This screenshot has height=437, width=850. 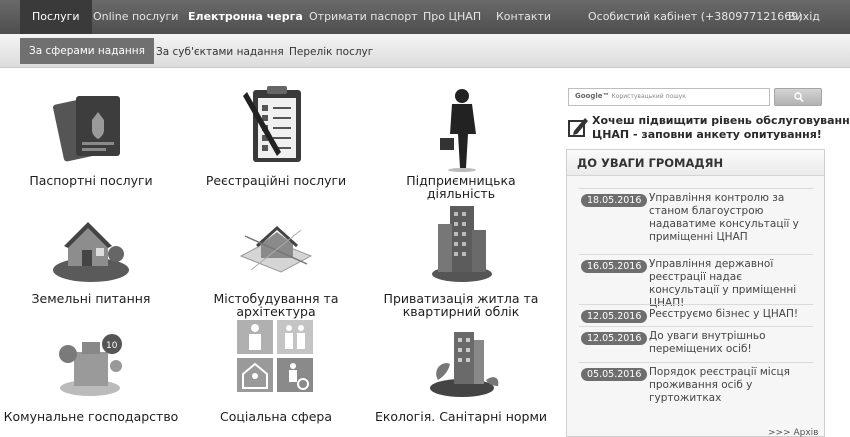 I want to click on service-land: Земельні питання, so click(x=91, y=252).